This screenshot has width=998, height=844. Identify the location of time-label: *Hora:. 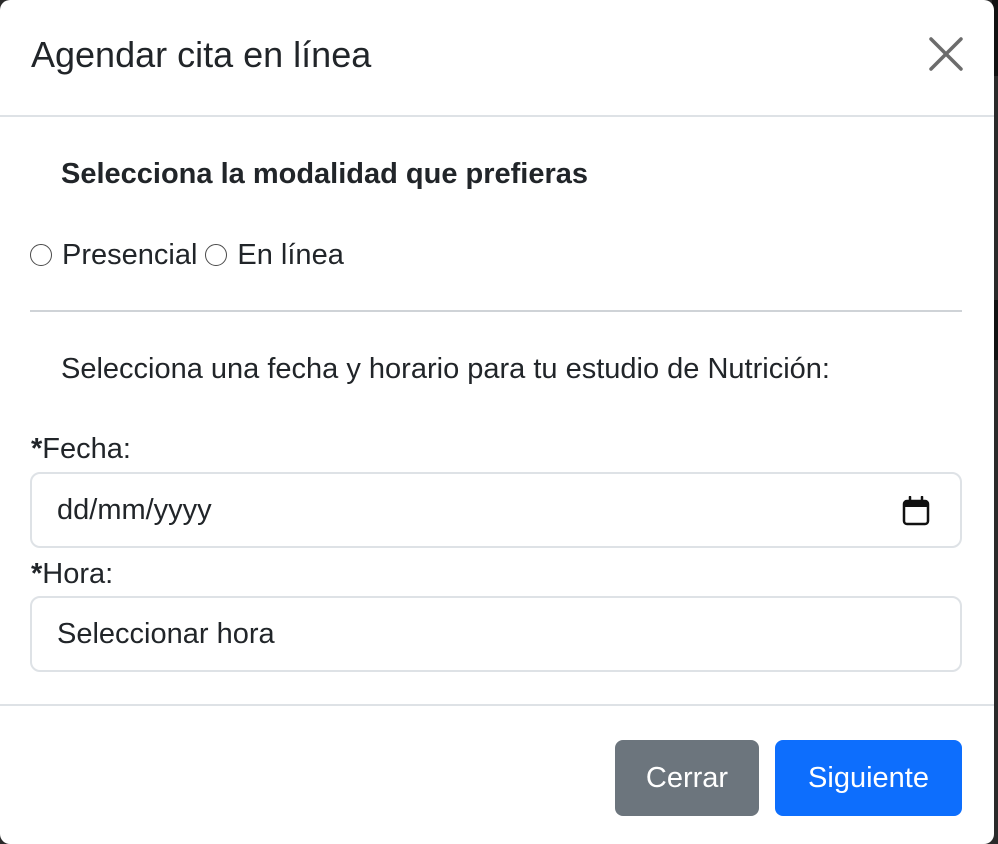
(72, 574).